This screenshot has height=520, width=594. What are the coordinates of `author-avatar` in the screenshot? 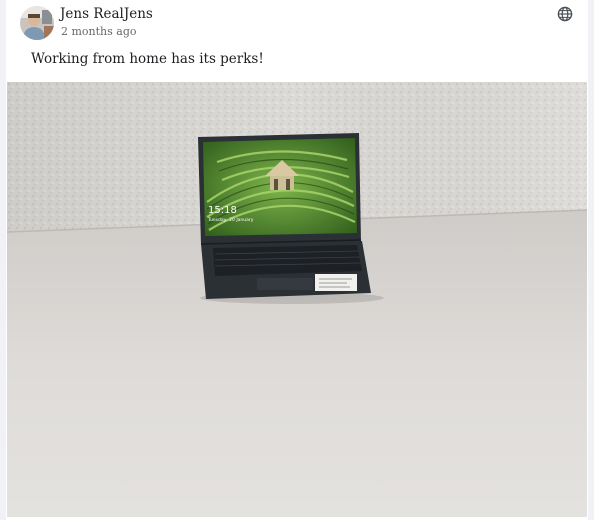 It's located at (37, 23).